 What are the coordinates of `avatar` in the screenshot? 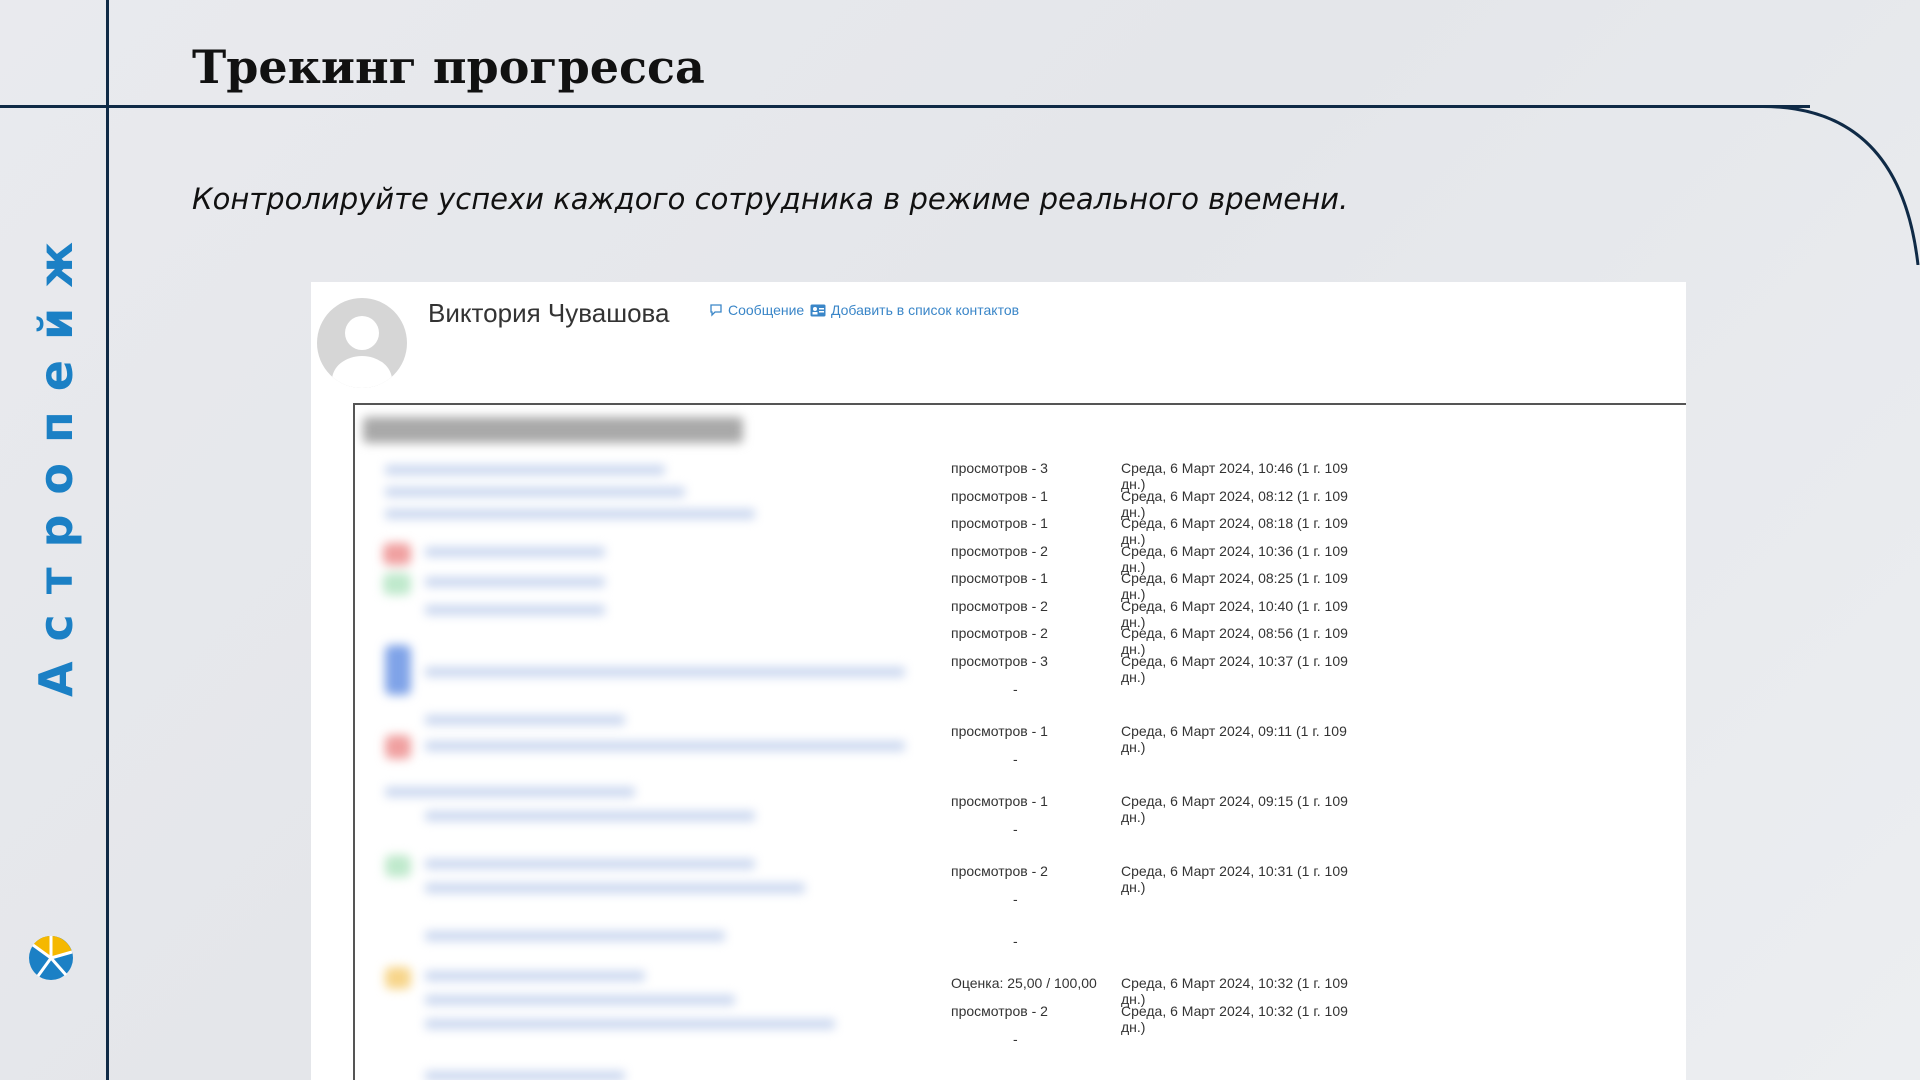 It's located at (362, 343).